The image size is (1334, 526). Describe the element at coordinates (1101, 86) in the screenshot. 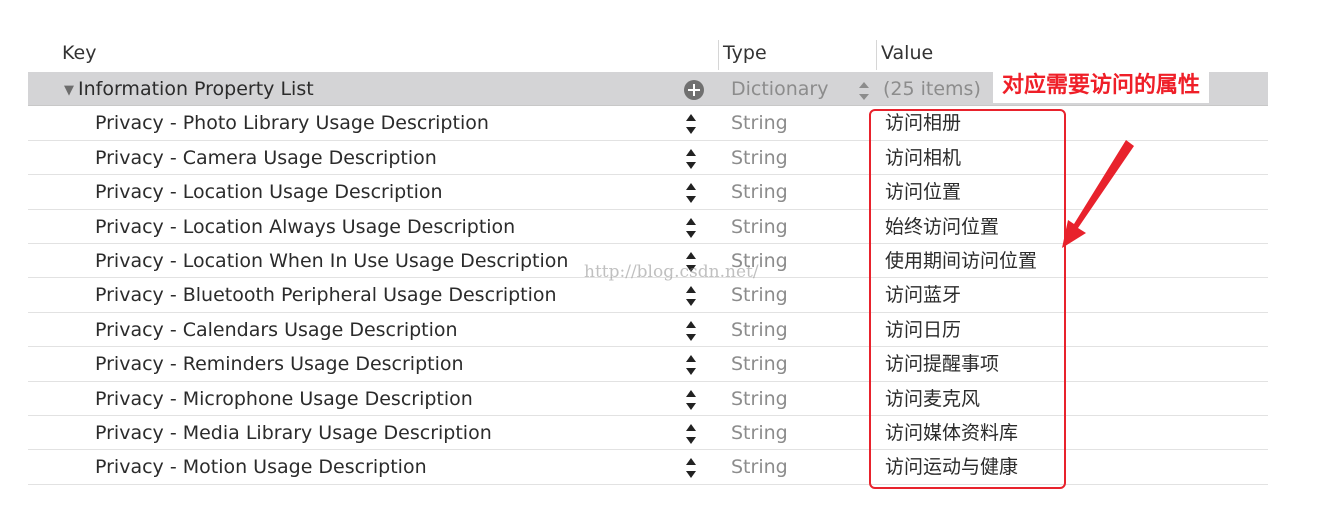

I see `annotation-callout: 对应需要访问的属性` at that location.